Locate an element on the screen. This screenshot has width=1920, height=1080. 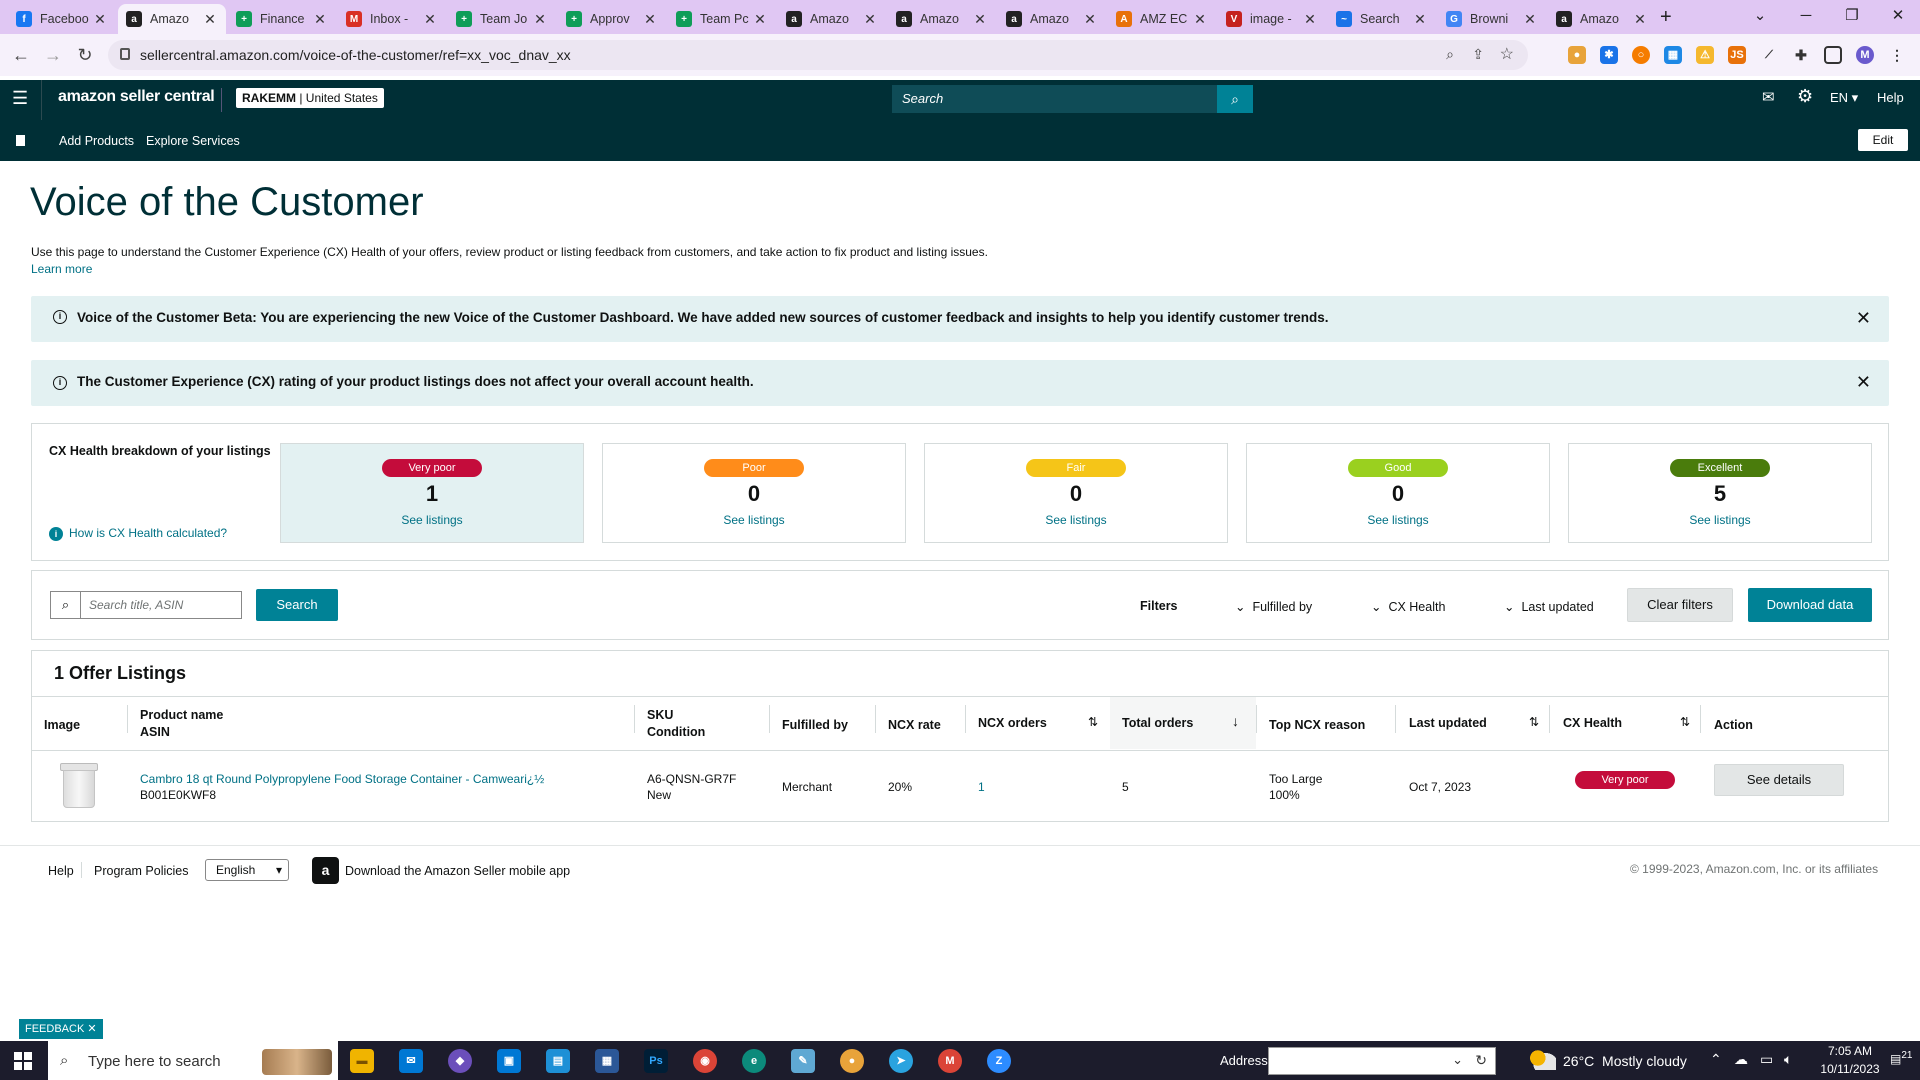
footer-program-policies-link: Program Policies is located at coordinates (141, 871).